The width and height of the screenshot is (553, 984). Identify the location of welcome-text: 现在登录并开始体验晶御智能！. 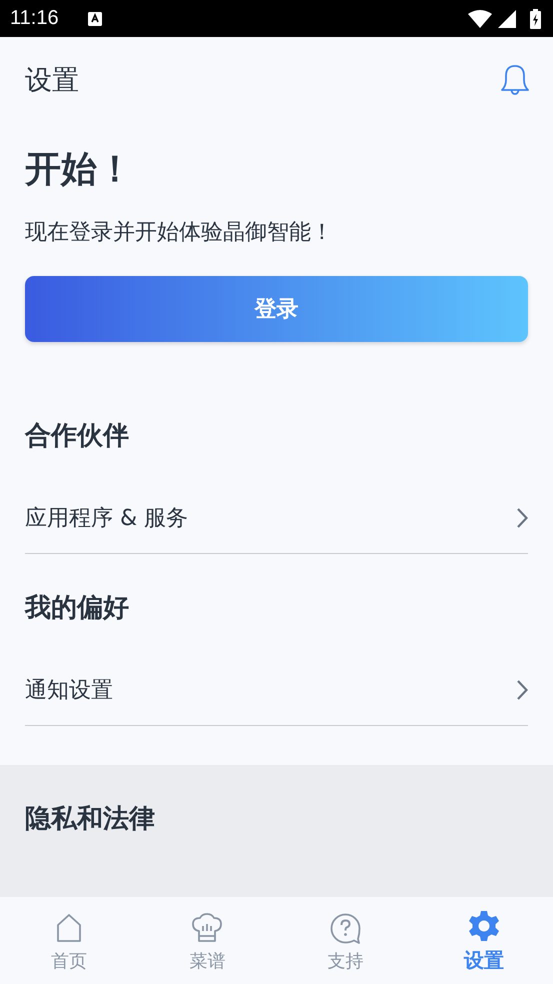
(179, 233).